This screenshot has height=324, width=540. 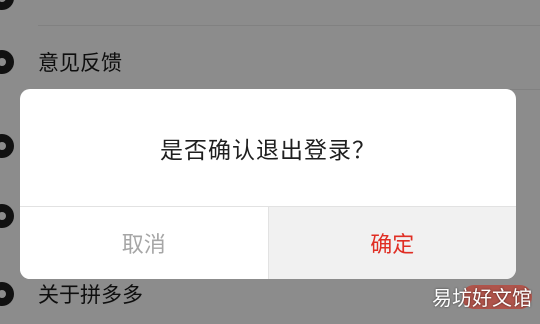 I want to click on watermark-text: 易坊好文馆, so click(x=482, y=298).